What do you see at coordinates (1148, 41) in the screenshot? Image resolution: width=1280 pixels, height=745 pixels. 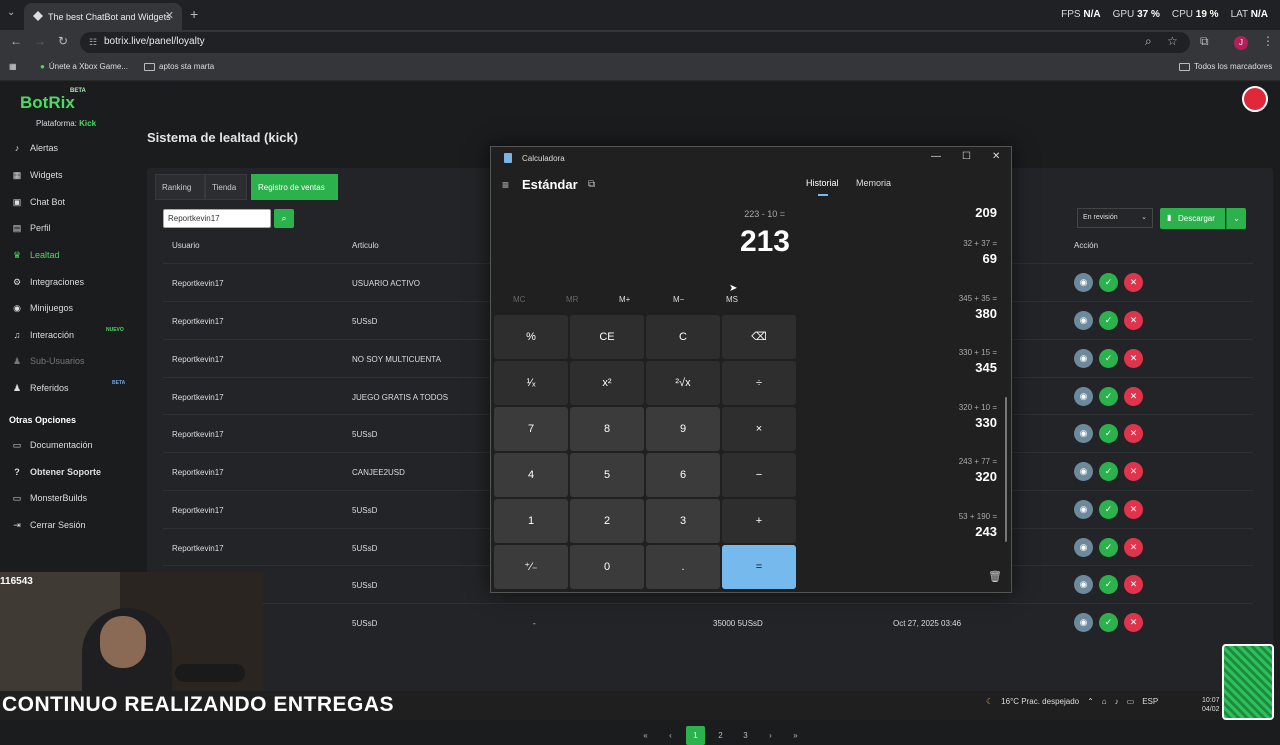 I see `zoom-icon: ⌕` at bounding box center [1148, 41].